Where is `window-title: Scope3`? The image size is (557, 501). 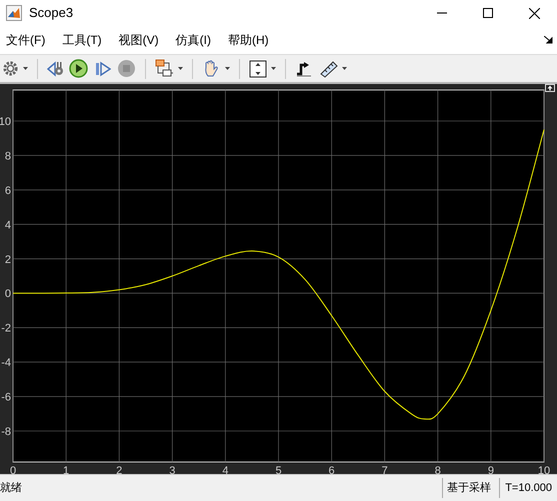 window-title: Scope3 is located at coordinates (51, 13).